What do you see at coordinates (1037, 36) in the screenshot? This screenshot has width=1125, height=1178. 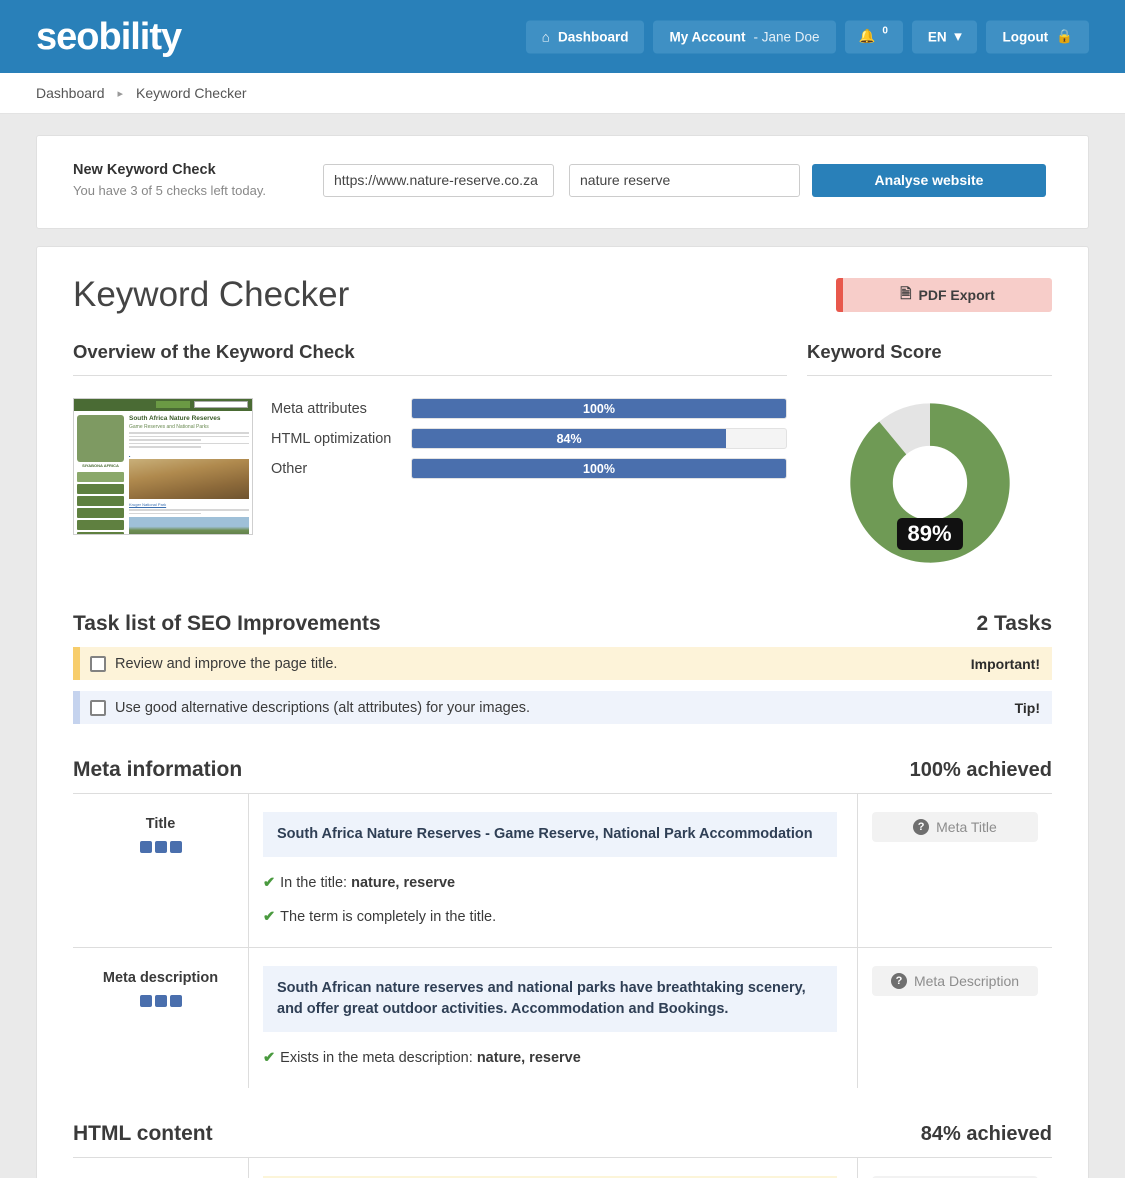 I see `nav-logout-button: Logout 🔒` at bounding box center [1037, 36].